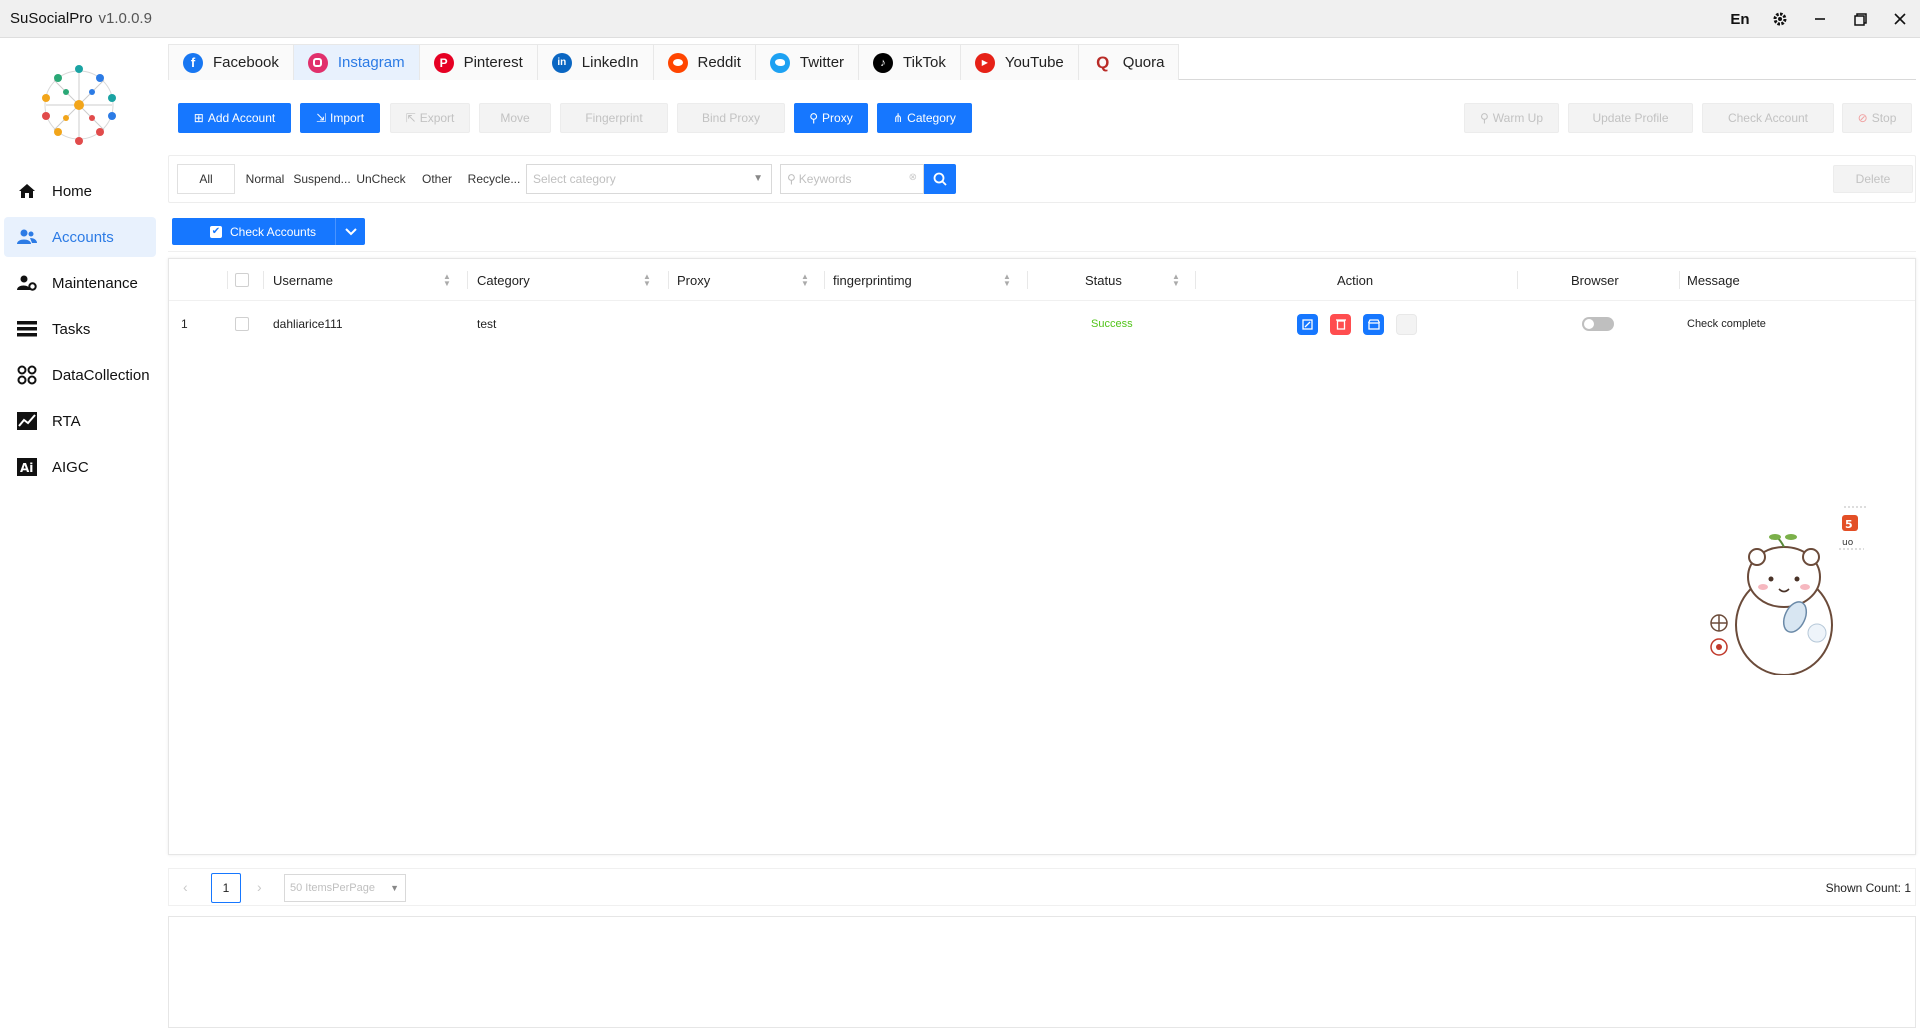 Image resolution: width=1920 pixels, height=1032 pixels. What do you see at coordinates (1768, 118) in the screenshot?
I see `check-account-button: Check Account` at bounding box center [1768, 118].